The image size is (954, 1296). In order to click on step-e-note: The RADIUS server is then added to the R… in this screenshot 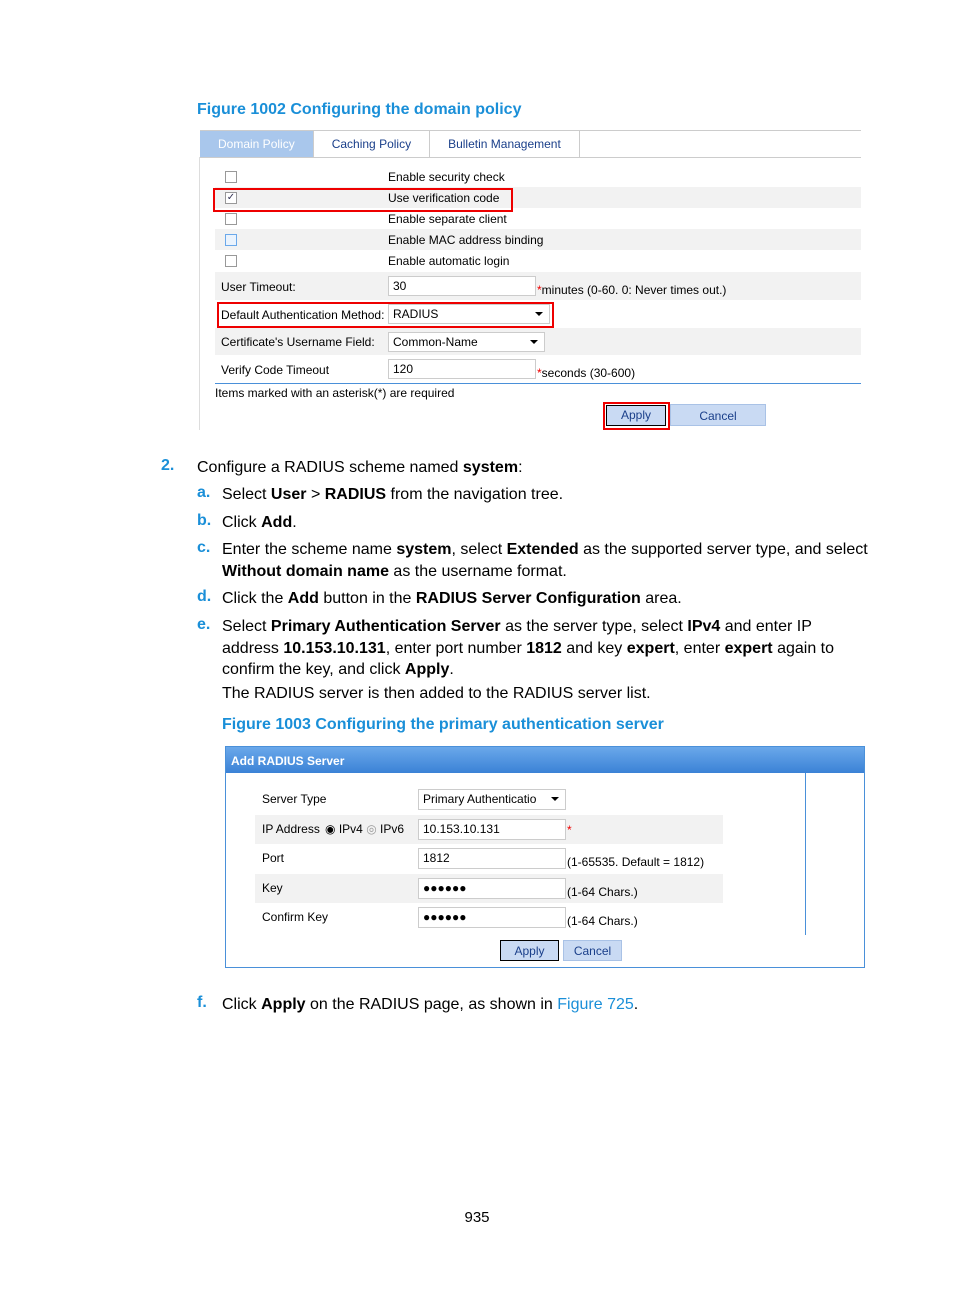, I will do `click(436, 693)`.